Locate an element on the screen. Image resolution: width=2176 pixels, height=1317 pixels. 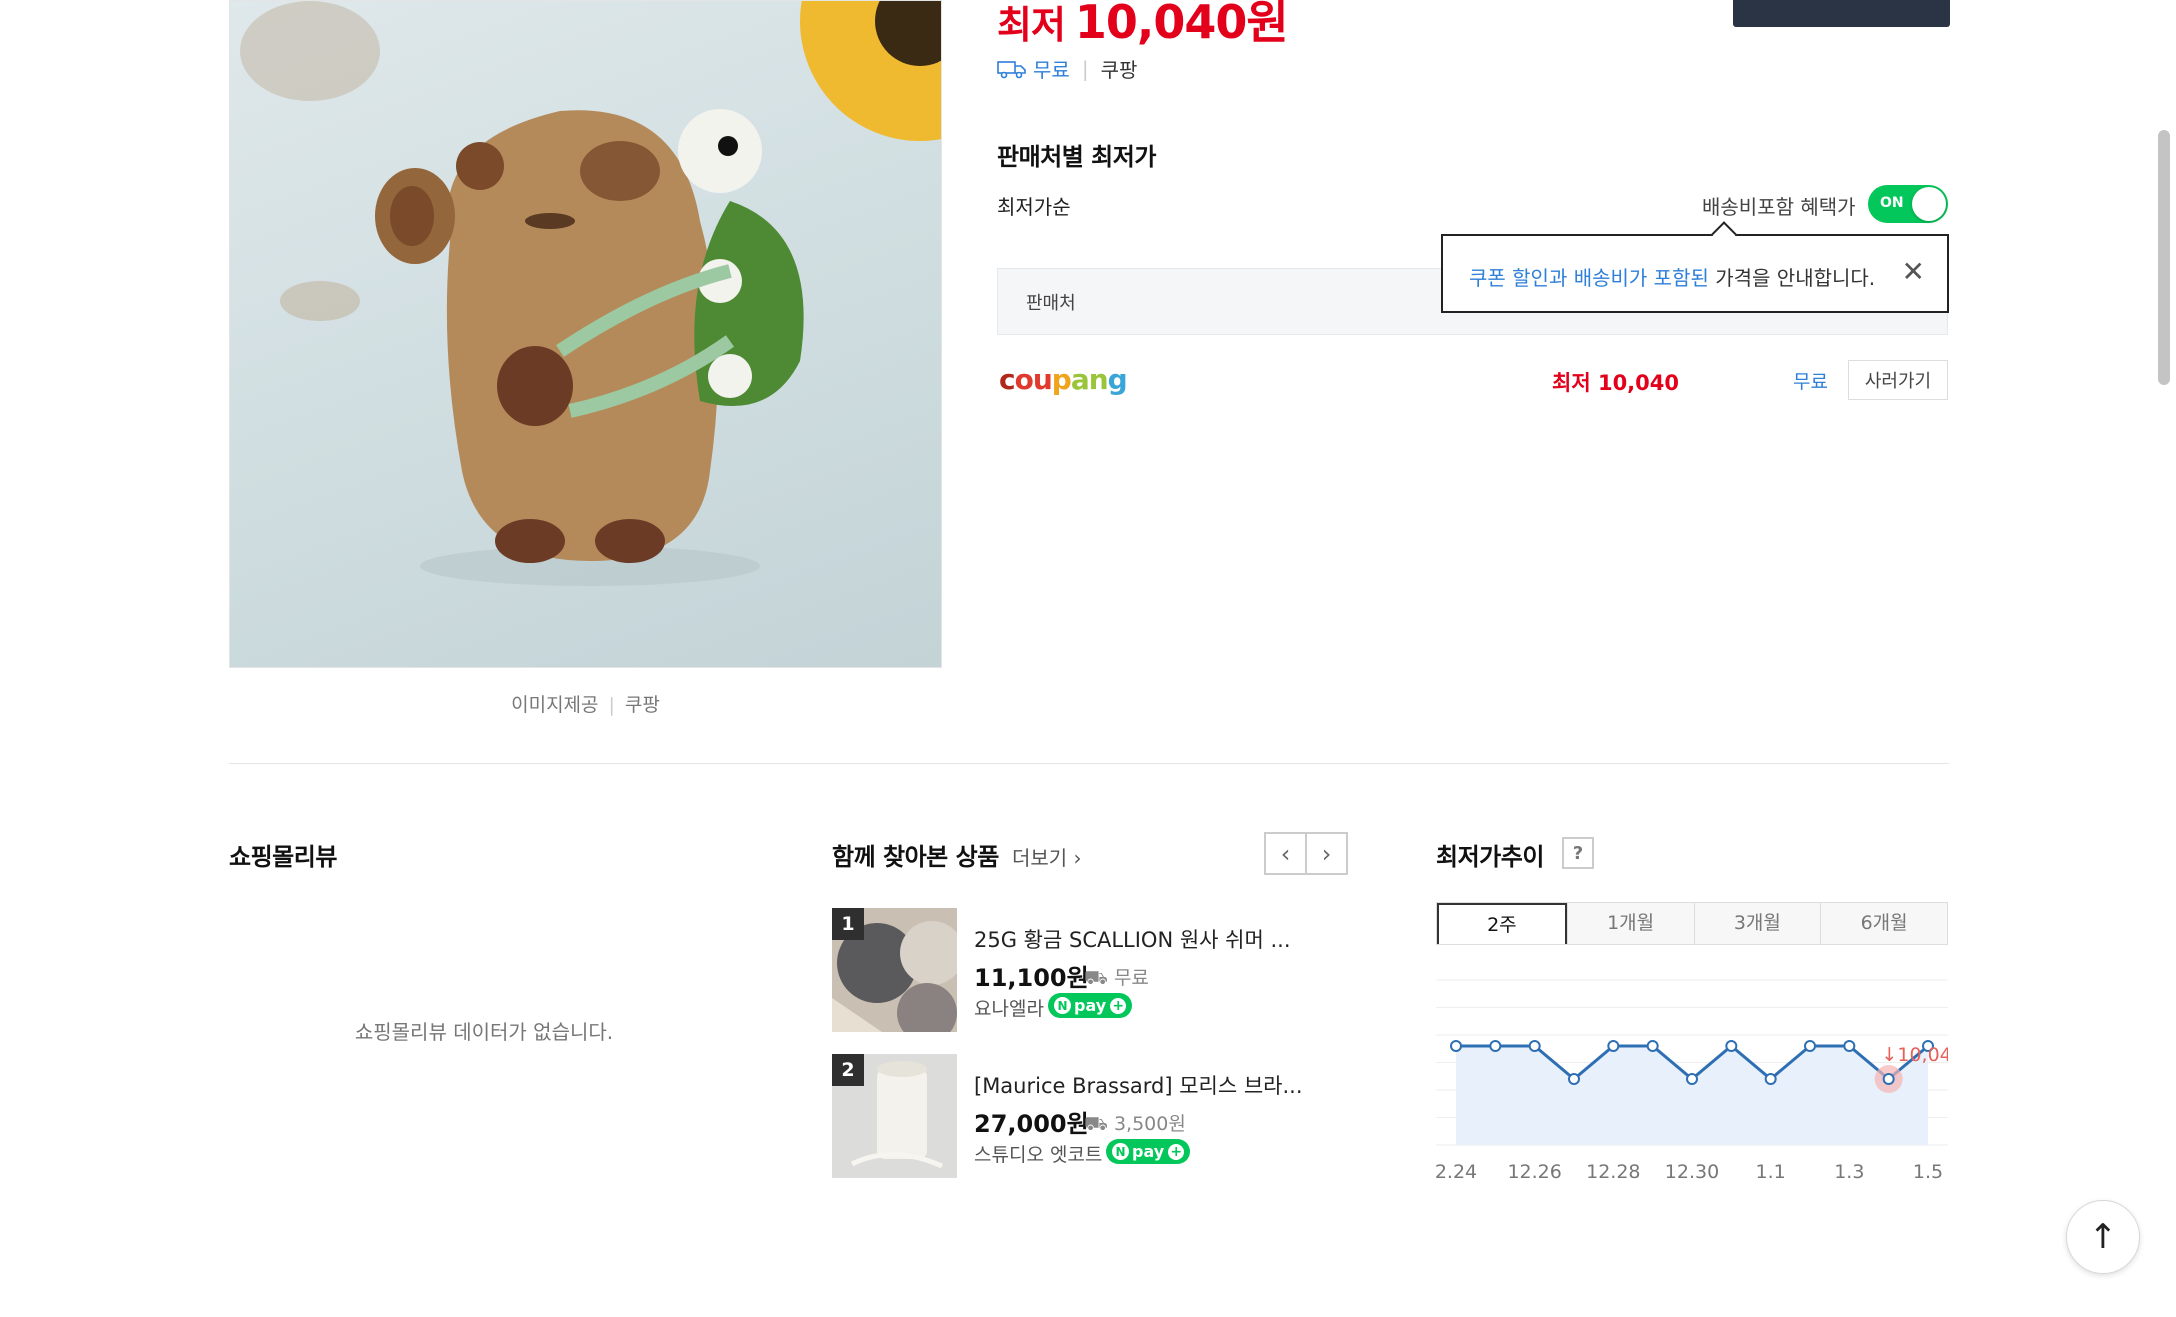
tab-6months: 6개월 is located at coordinates (1883, 923).